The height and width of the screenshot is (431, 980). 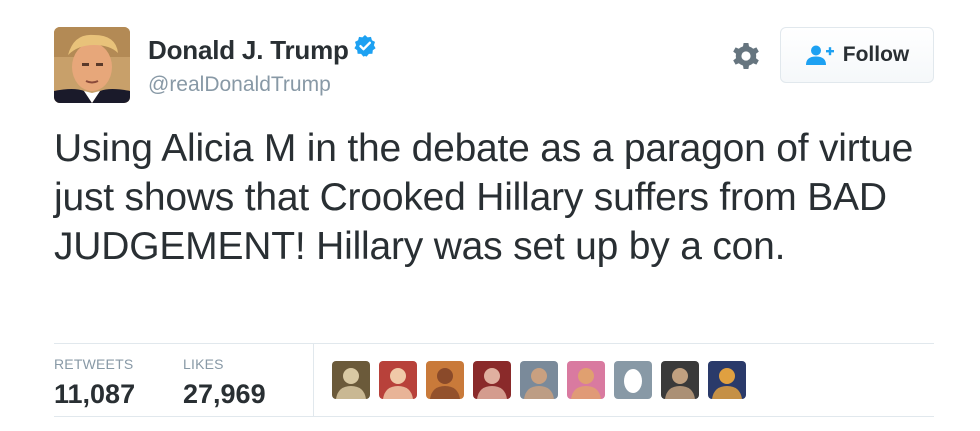 I want to click on follow-button: Follow, so click(x=857, y=55).